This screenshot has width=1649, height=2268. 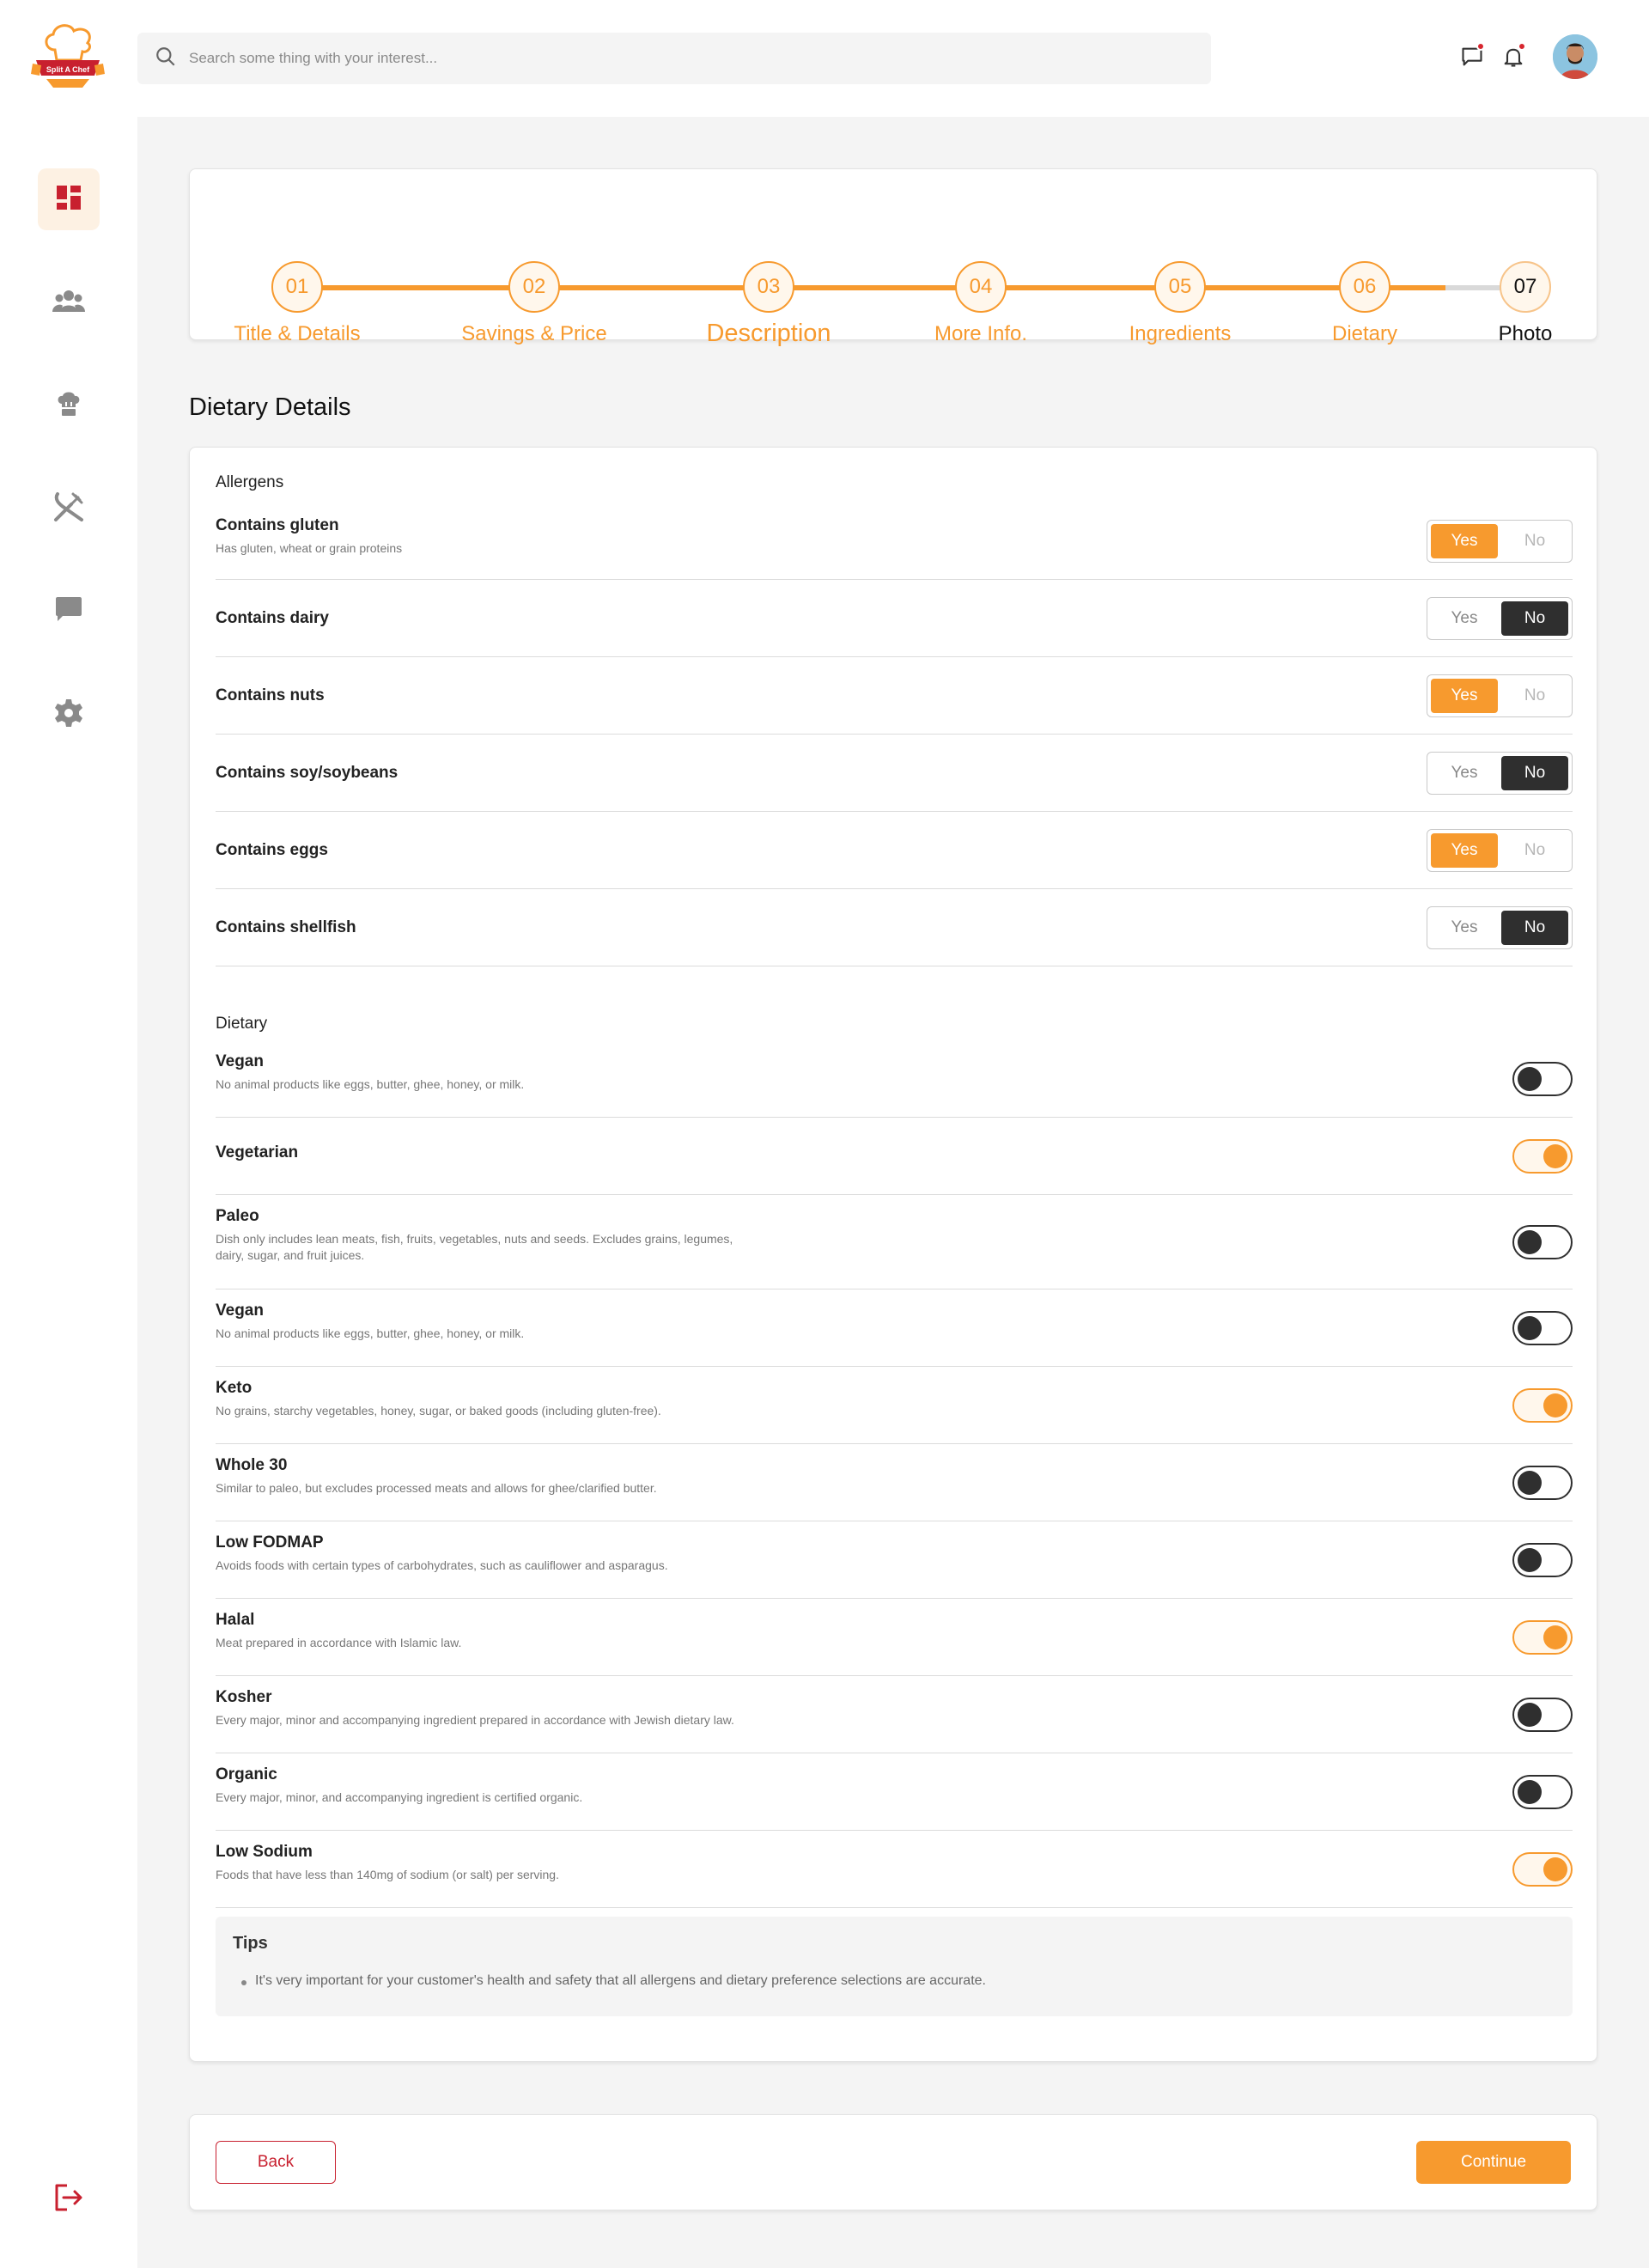 What do you see at coordinates (895, 1156) in the screenshot?
I see `dietary-row: Vegetarian` at bounding box center [895, 1156].